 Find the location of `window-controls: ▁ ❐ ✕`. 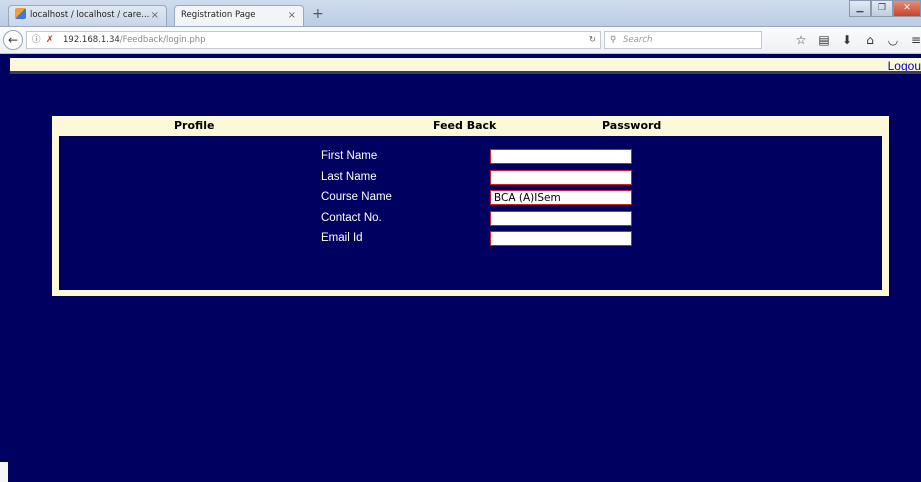

window-controls: ▁ ❐ ✕ is located at coordinates (885, 9).